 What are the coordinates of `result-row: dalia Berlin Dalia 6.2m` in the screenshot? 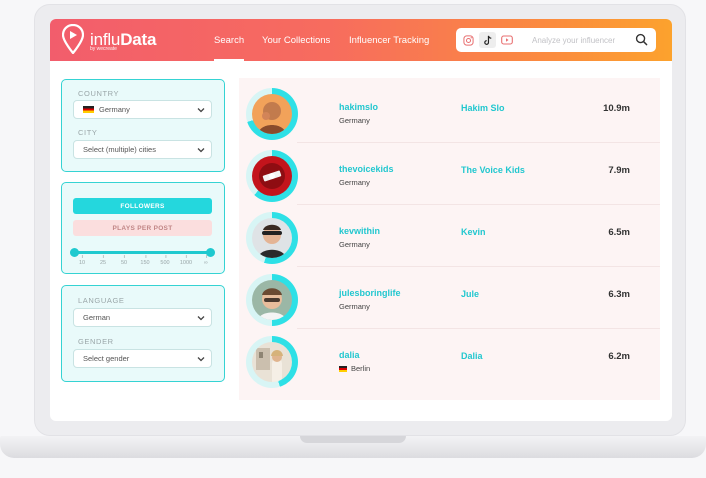 It's located at (449, 359).